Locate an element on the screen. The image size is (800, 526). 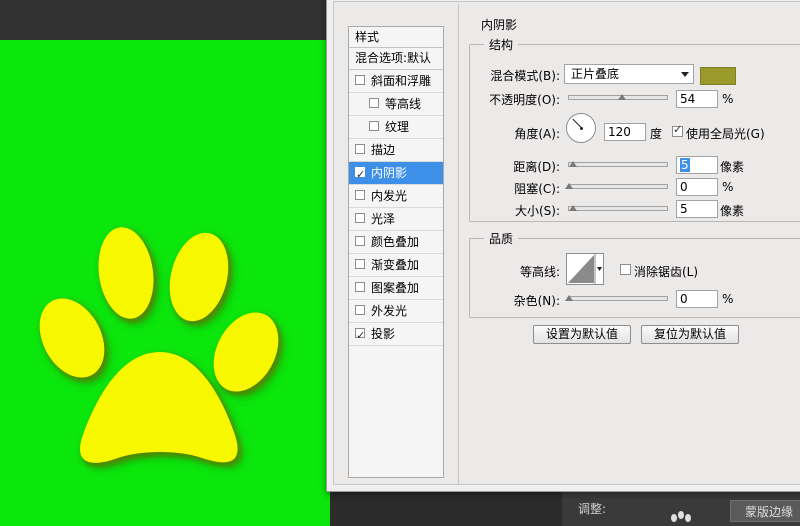
contour-label: 等高线: is located at coordinates (539, 272).